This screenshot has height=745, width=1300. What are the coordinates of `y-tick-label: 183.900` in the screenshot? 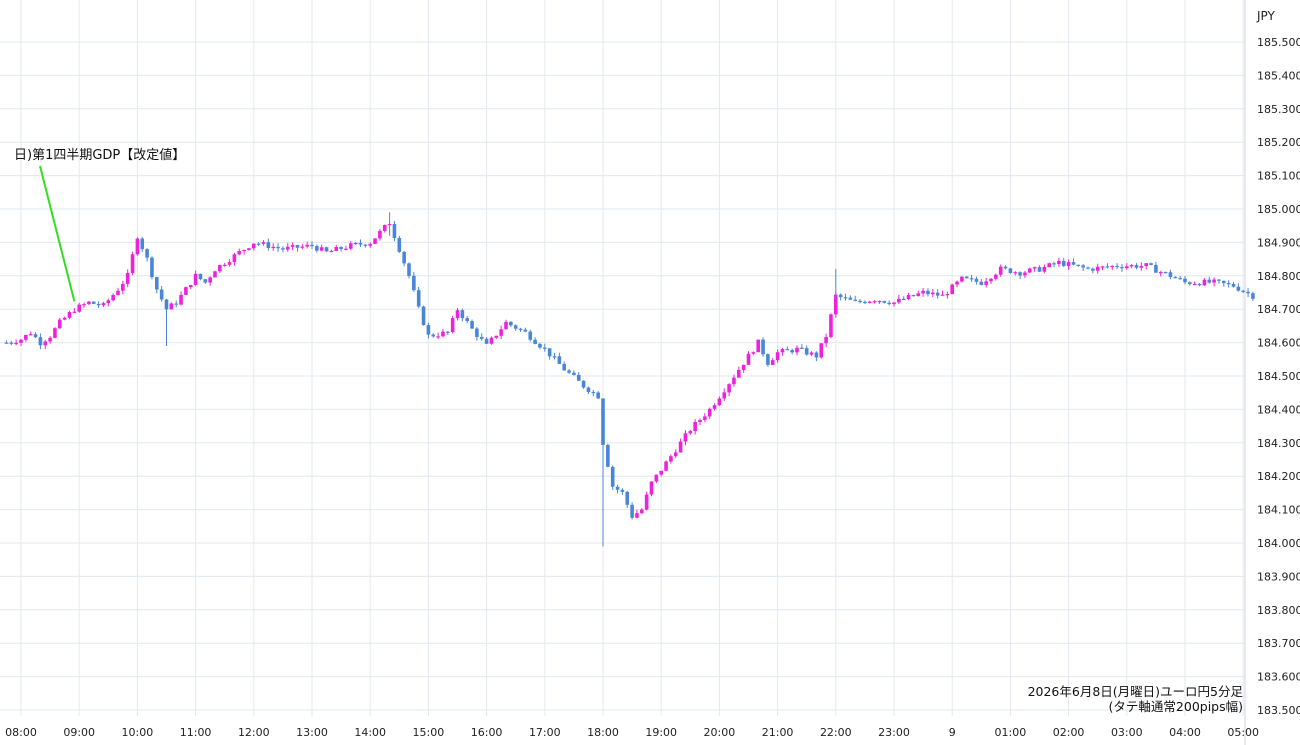 It's located at (1278, 576).